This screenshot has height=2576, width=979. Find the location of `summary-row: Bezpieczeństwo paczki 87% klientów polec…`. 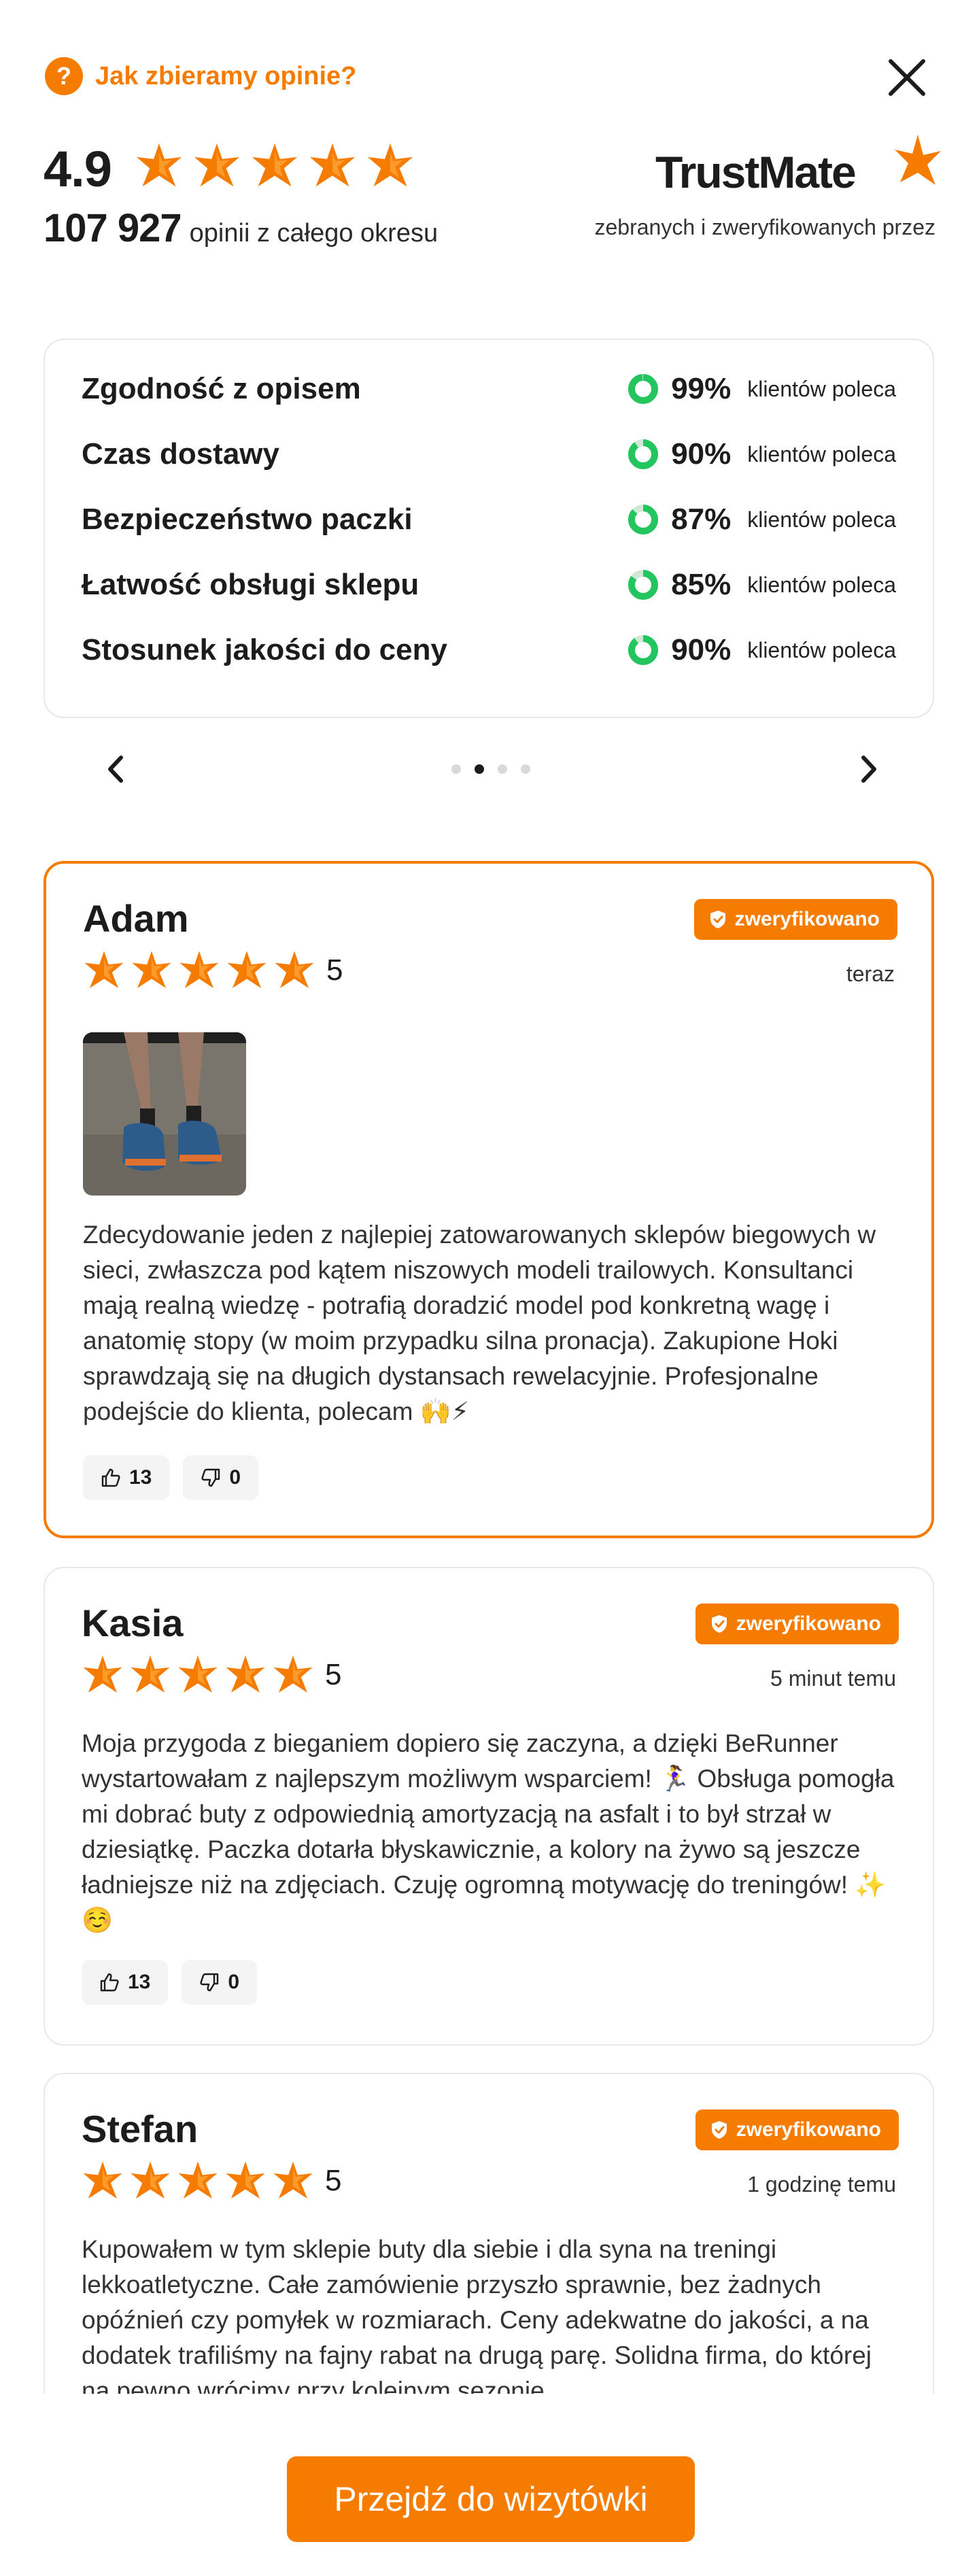

summary-row: Bezpieczeństwo paczki 87% klientów polec… is located at coordinates (489, 519).